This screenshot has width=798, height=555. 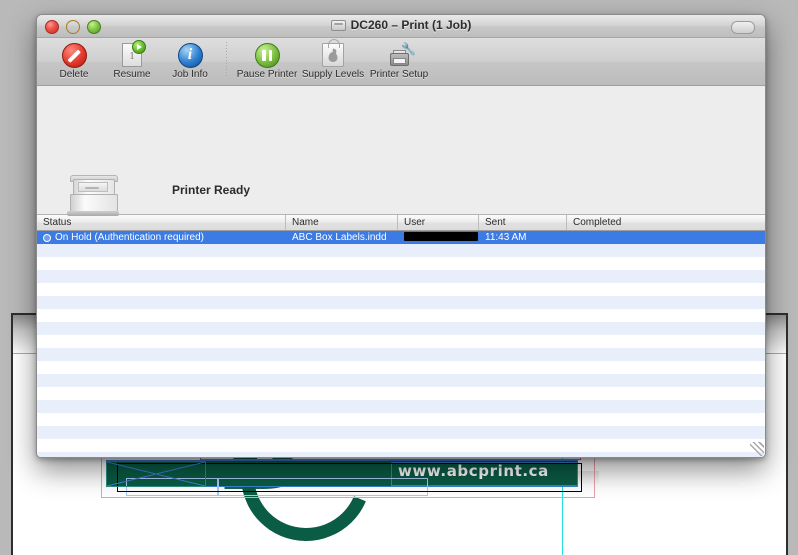 I want to click on job-user-cell, so click(x=438, y=237).